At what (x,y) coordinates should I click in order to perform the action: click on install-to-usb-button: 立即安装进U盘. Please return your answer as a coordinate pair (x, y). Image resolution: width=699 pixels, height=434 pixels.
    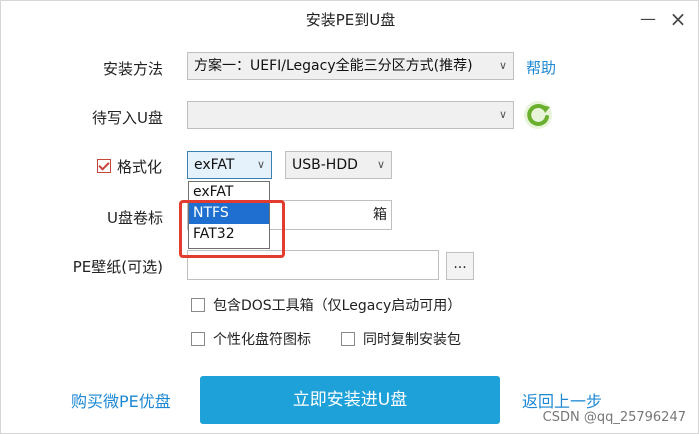
    Looking at the image, I should click on (350, 400).